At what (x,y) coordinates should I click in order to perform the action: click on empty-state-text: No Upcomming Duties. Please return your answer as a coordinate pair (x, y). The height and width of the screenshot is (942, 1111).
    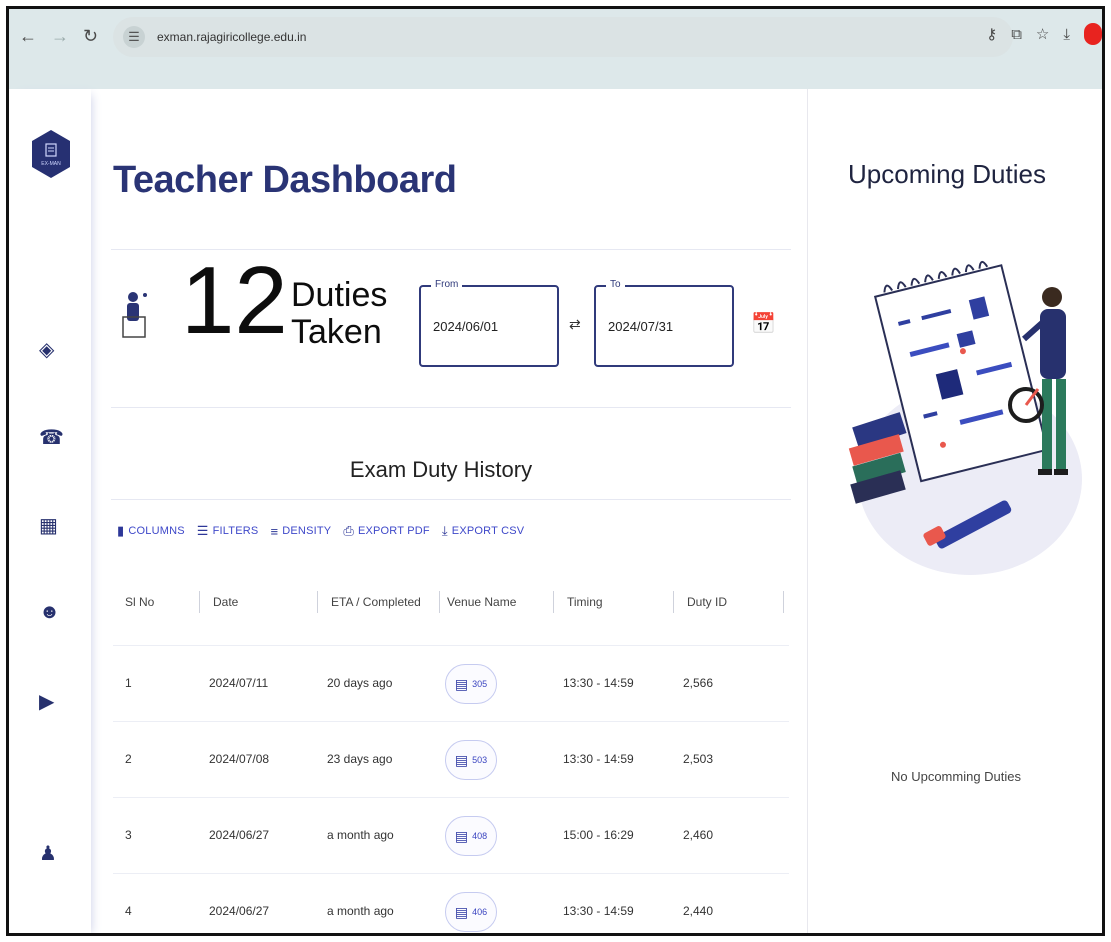
    Looking at the image, I should click on (956, 776).